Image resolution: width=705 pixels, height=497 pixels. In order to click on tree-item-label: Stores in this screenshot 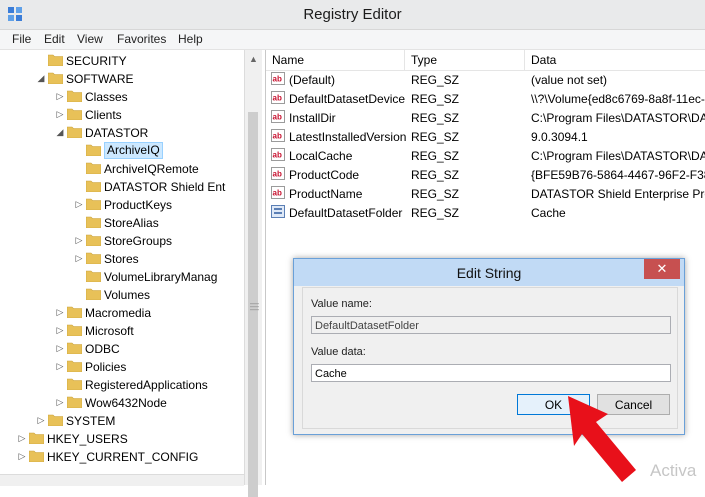, I will do `click(121, 259)`.